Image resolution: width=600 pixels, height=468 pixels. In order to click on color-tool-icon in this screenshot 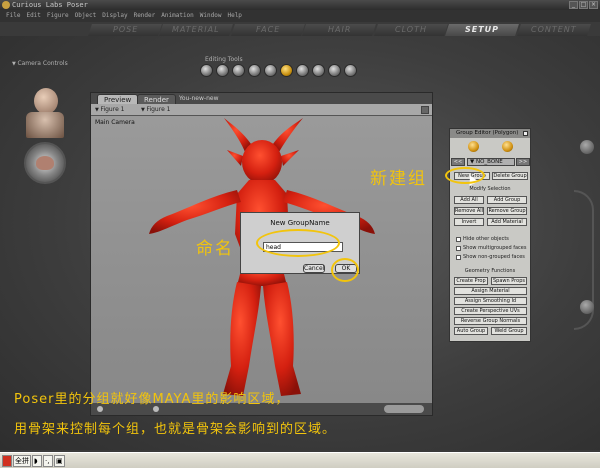, I will do `click(302, 70)`.